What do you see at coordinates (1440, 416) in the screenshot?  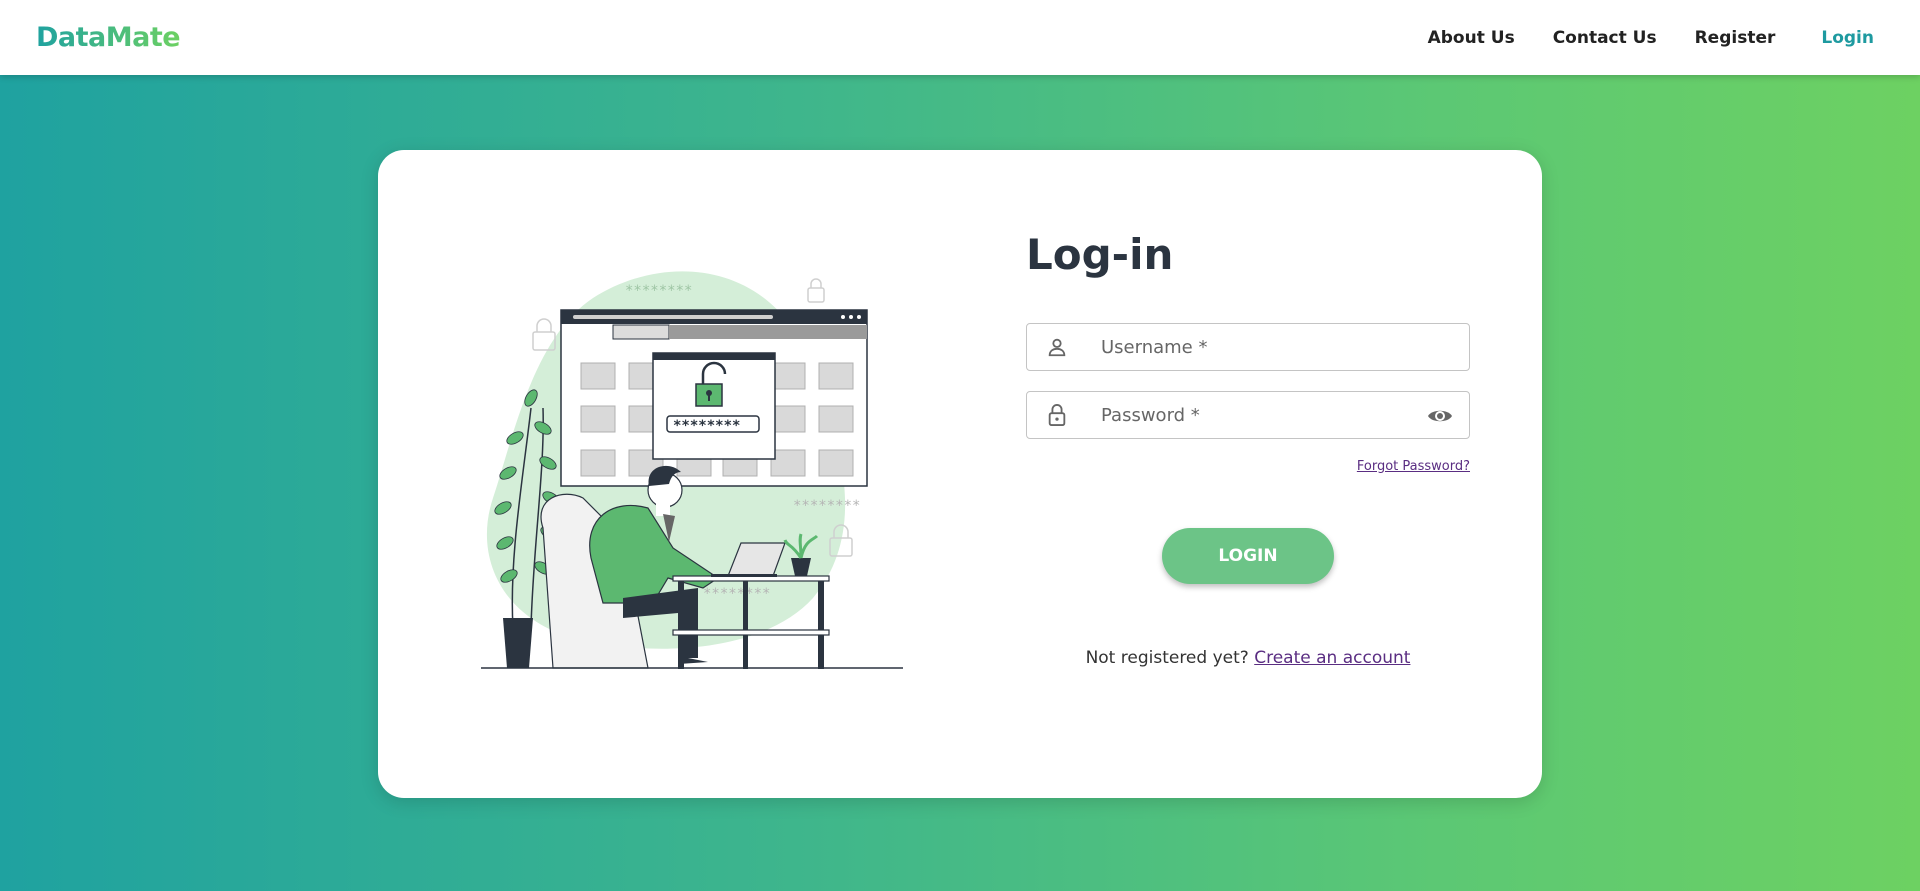 I see `show-password-eye-icon` at bounding box center [1440, 416].